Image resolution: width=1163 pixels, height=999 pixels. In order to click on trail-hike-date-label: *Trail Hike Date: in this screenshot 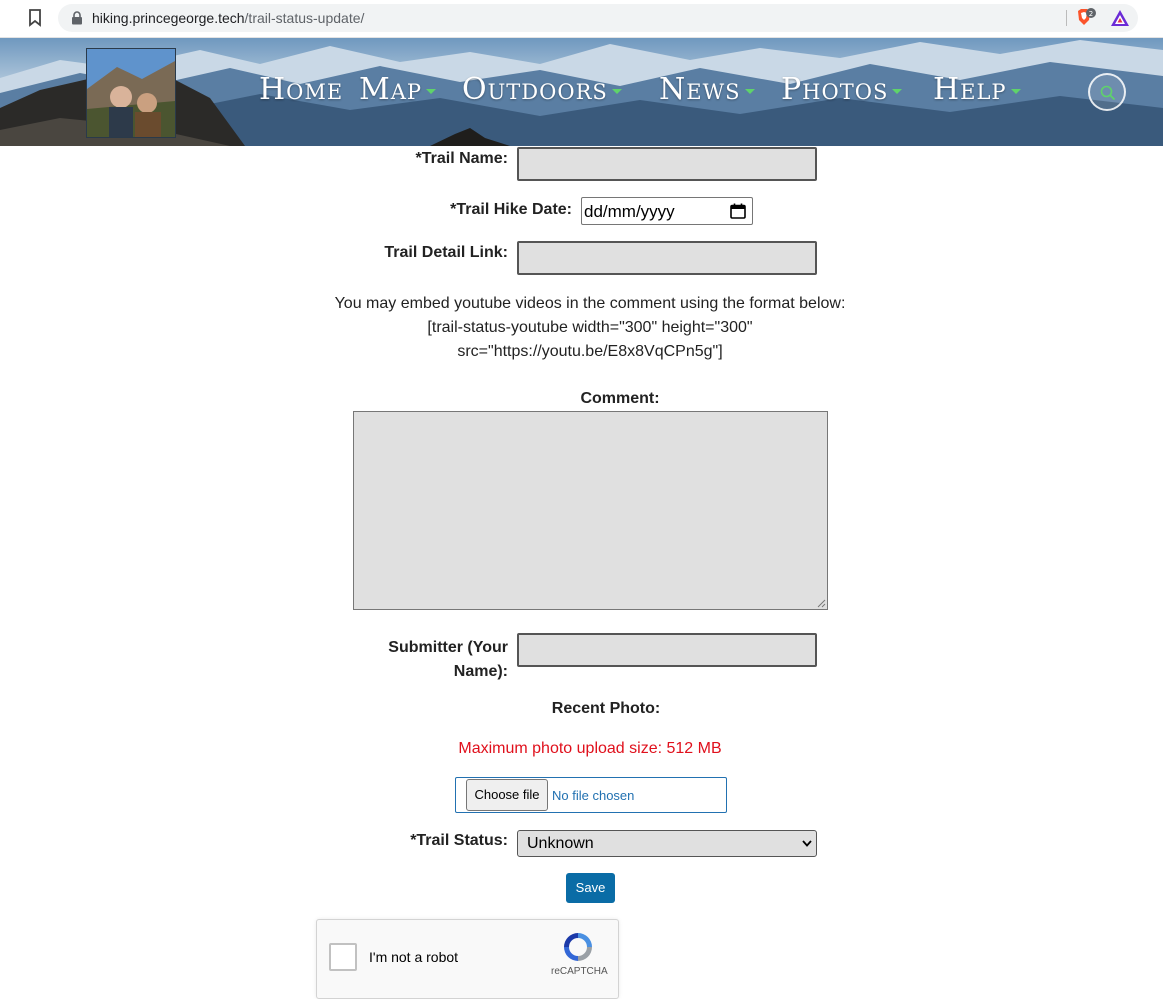, I will do `click(511, 209)`.